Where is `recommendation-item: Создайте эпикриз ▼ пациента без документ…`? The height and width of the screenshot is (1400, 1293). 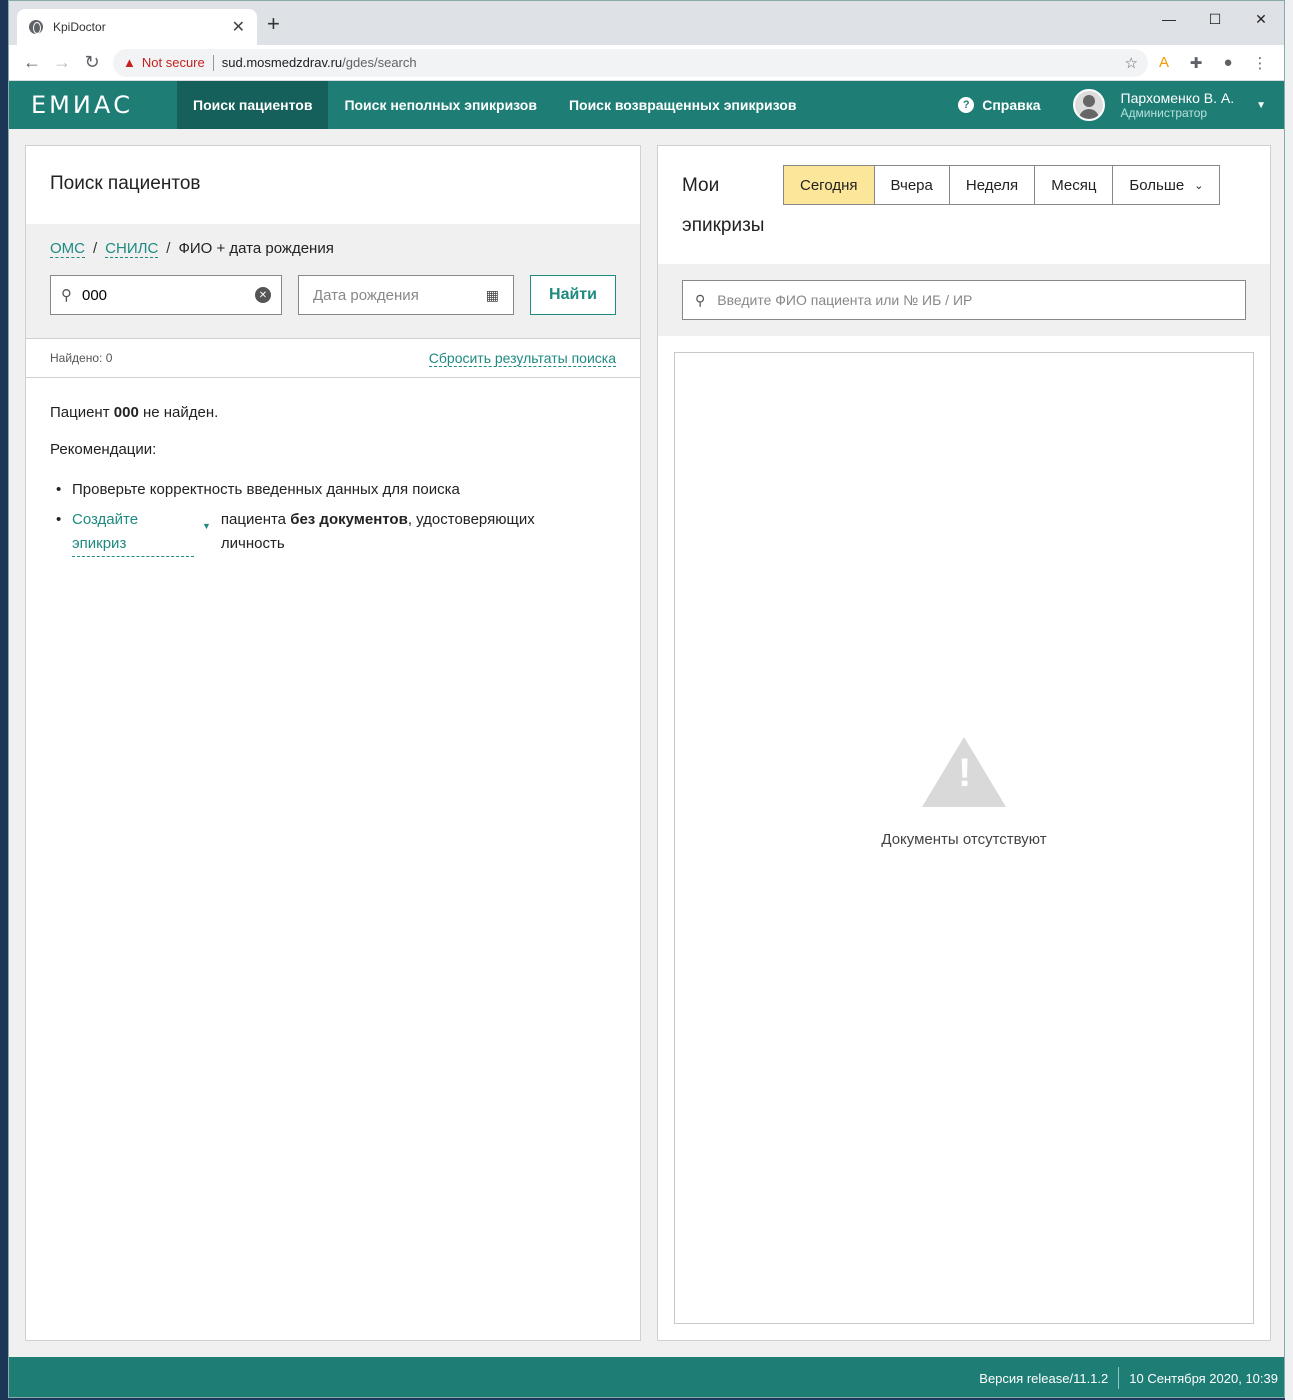
recommendation-item: Создайте эпикриз ▼ пациента без документ… is located at coordinates (336, 532).